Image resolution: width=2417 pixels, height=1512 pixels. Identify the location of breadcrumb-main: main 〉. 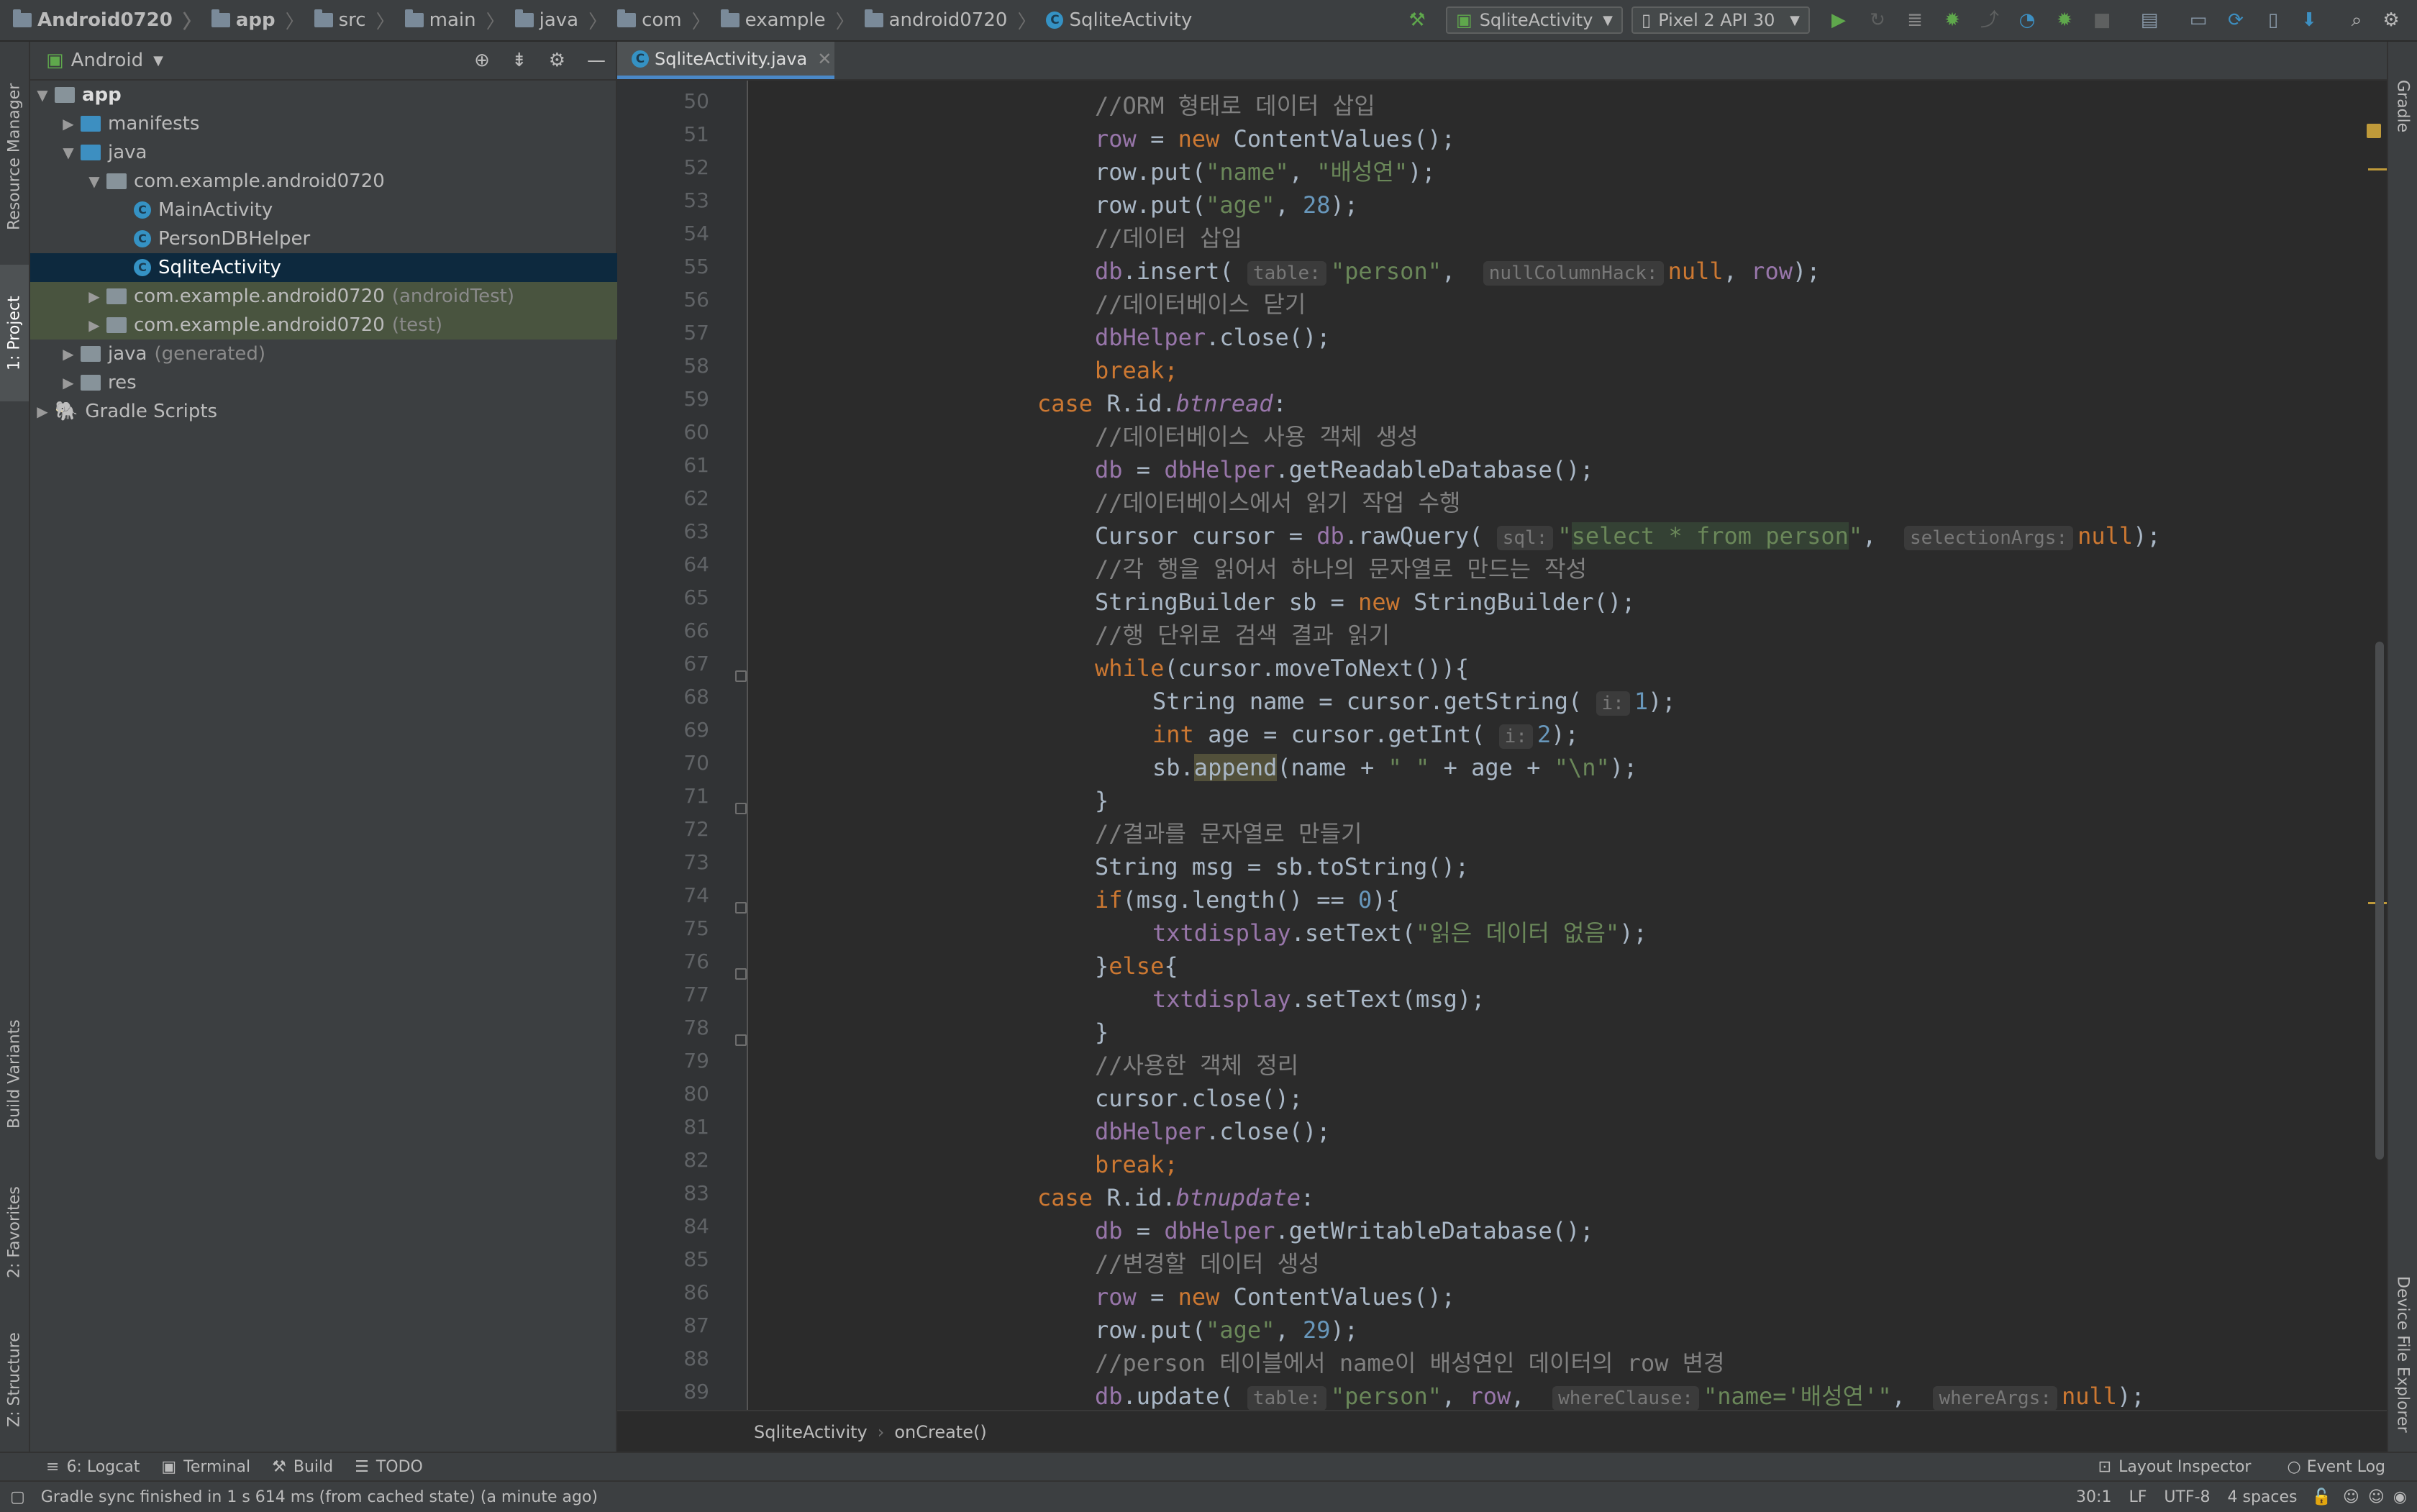
(455, 20).